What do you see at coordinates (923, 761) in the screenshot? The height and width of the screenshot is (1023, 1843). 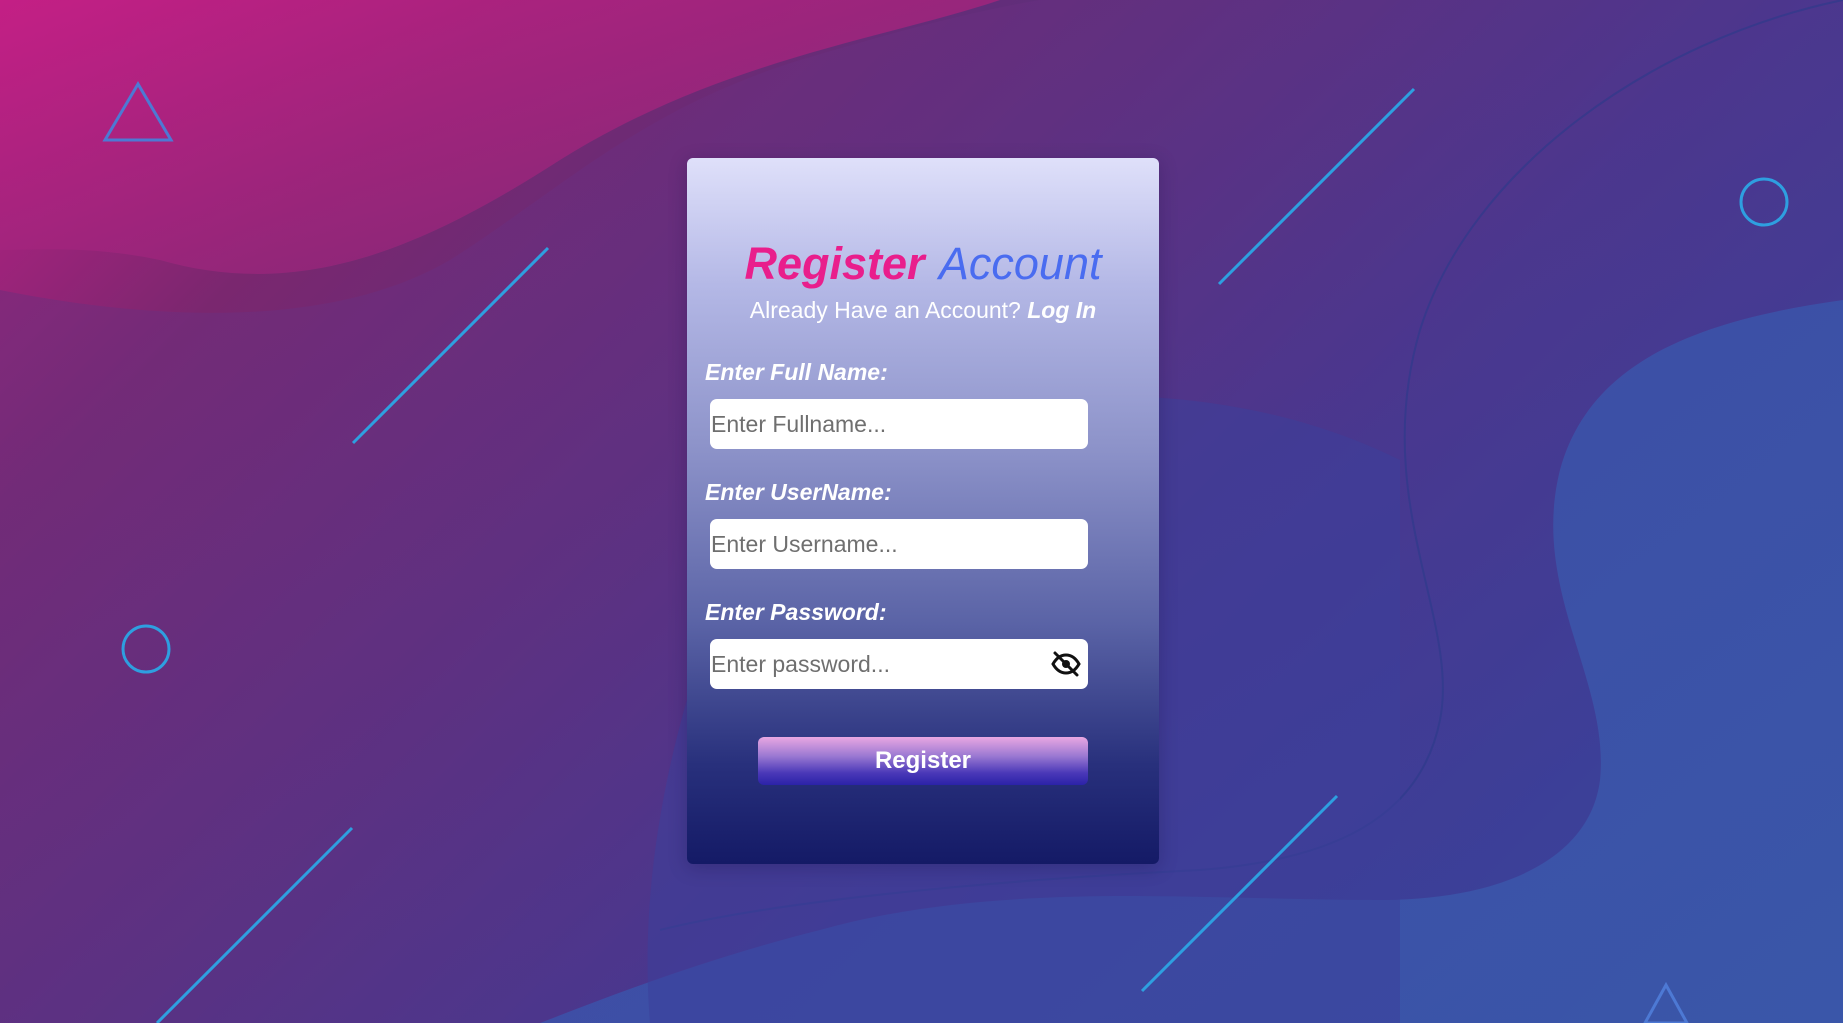 I see `register-button: Register` at bounding box center [923, 761].